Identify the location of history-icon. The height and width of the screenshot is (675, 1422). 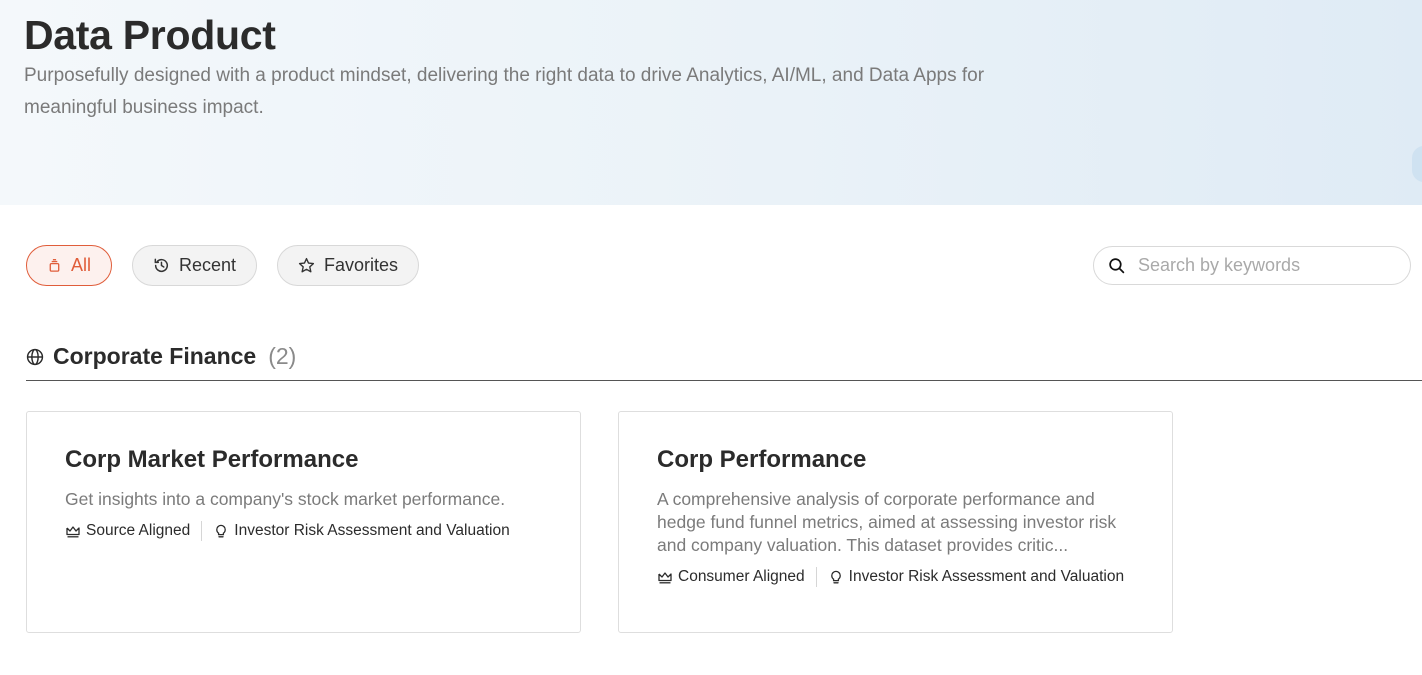
(161, 265).